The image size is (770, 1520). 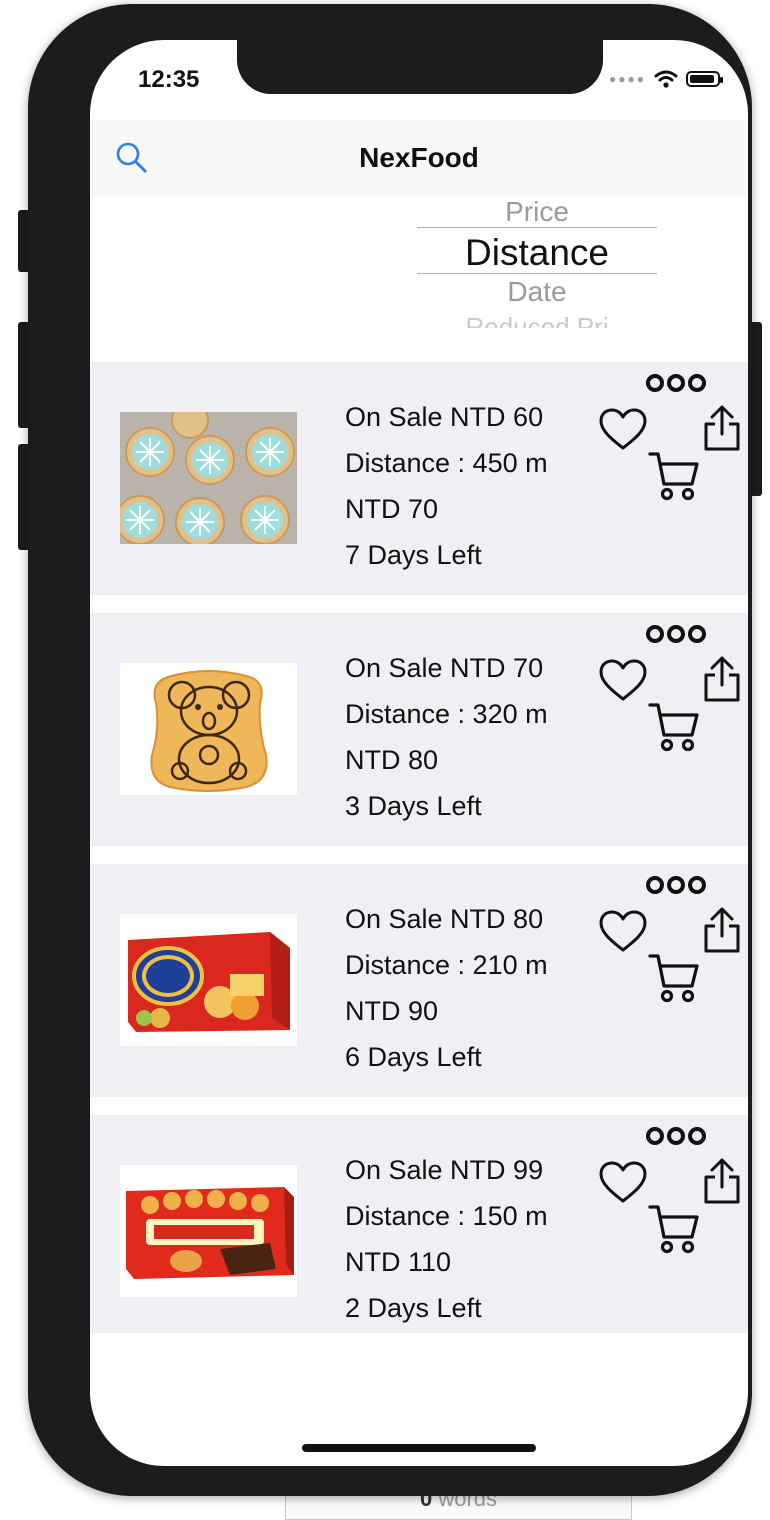 What do you see at coordinates (446, 1216) in the screenshot?
I see `distance: Distance : 150 m` at bounding box center [446, 1216].